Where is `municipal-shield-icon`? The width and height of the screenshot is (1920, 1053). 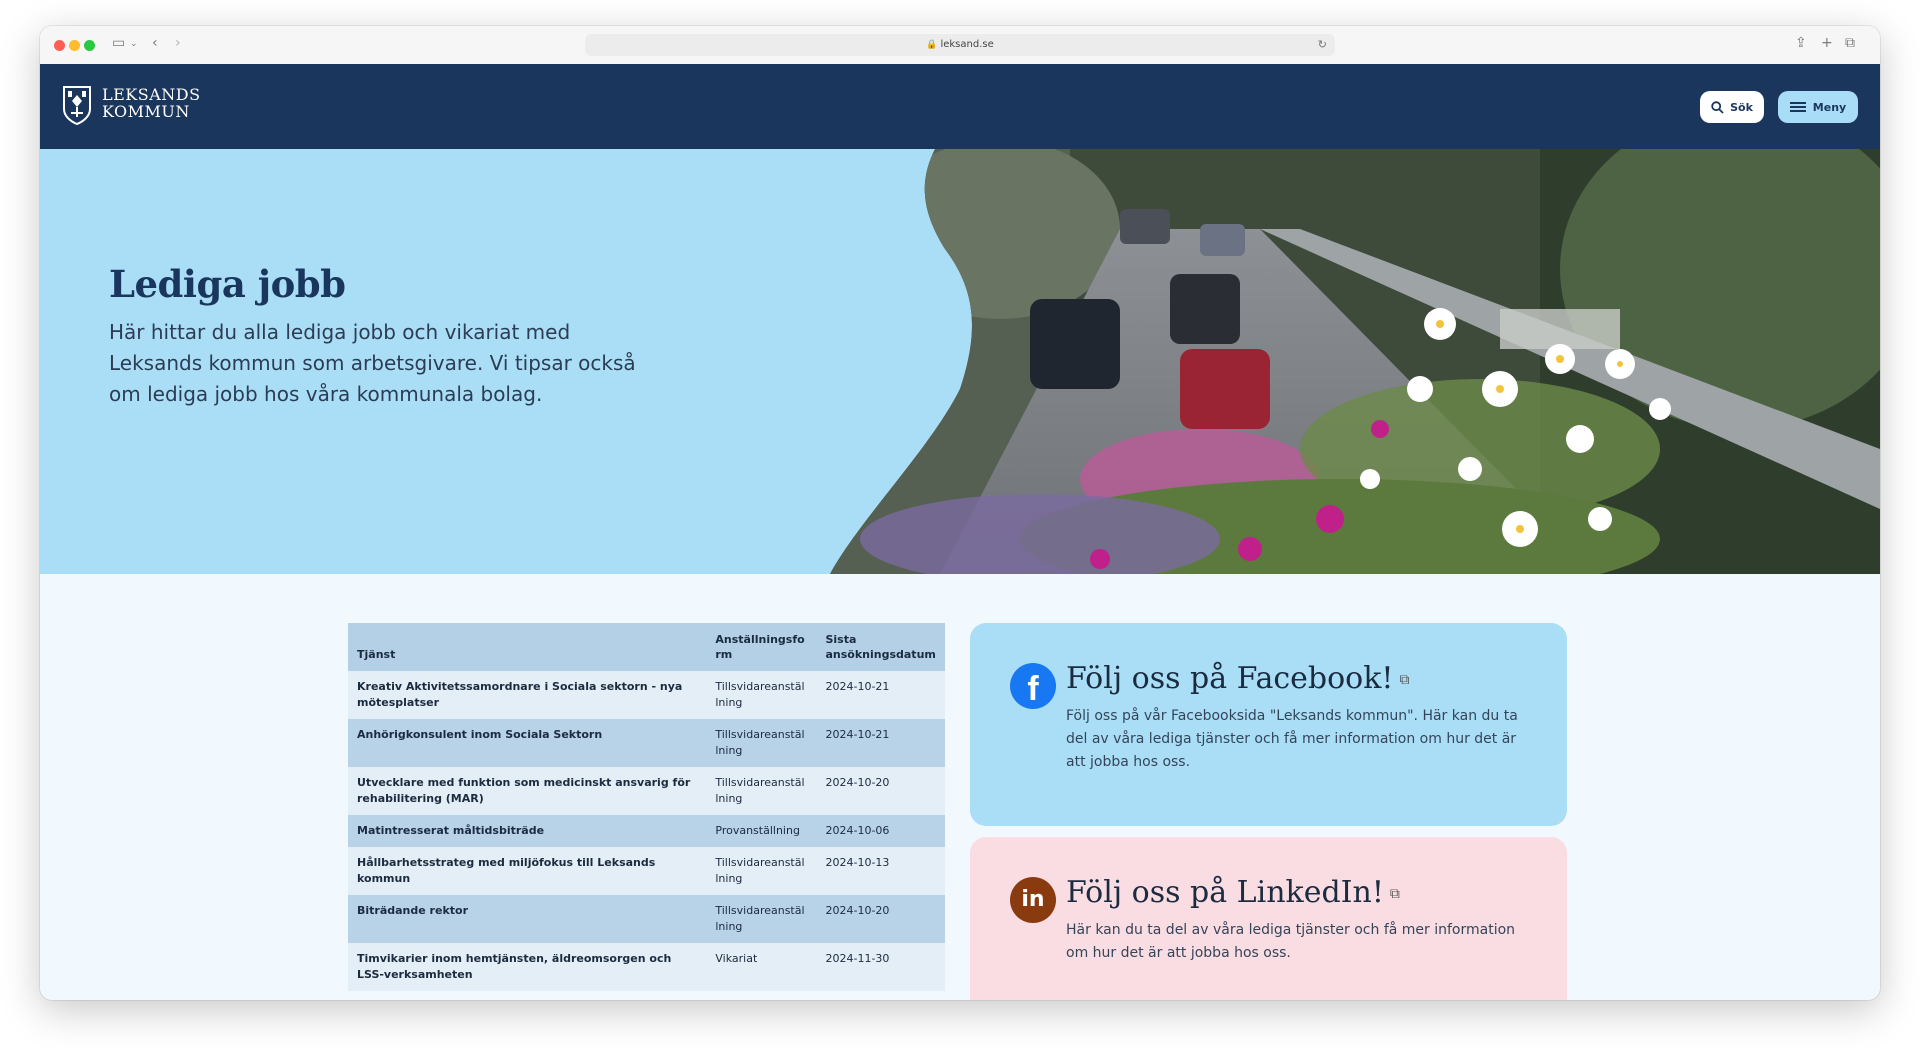
municipal-shield-icon is located at coordinates (77, 105).